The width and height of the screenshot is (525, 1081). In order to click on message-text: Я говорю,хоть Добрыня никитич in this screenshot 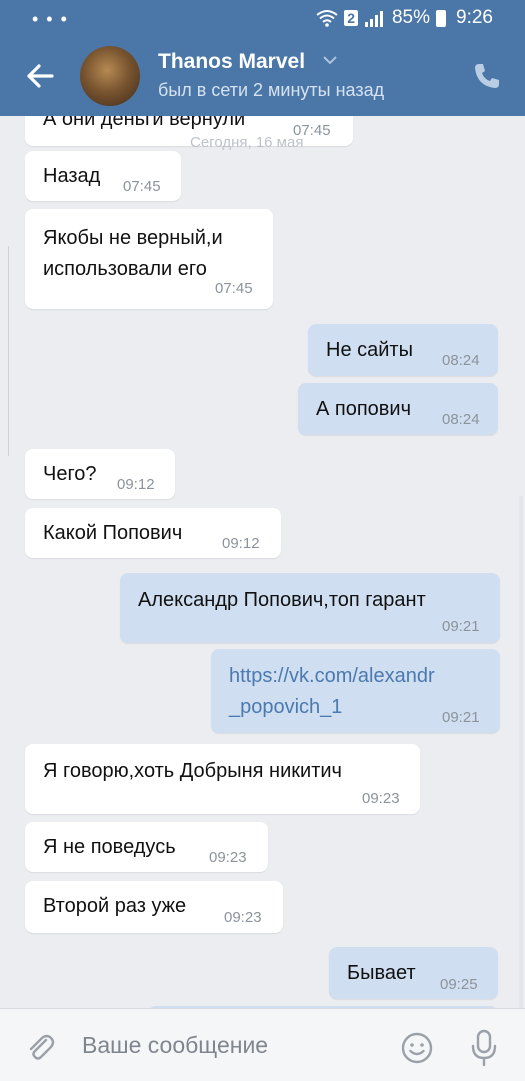, I will do `click(192, 771)`.